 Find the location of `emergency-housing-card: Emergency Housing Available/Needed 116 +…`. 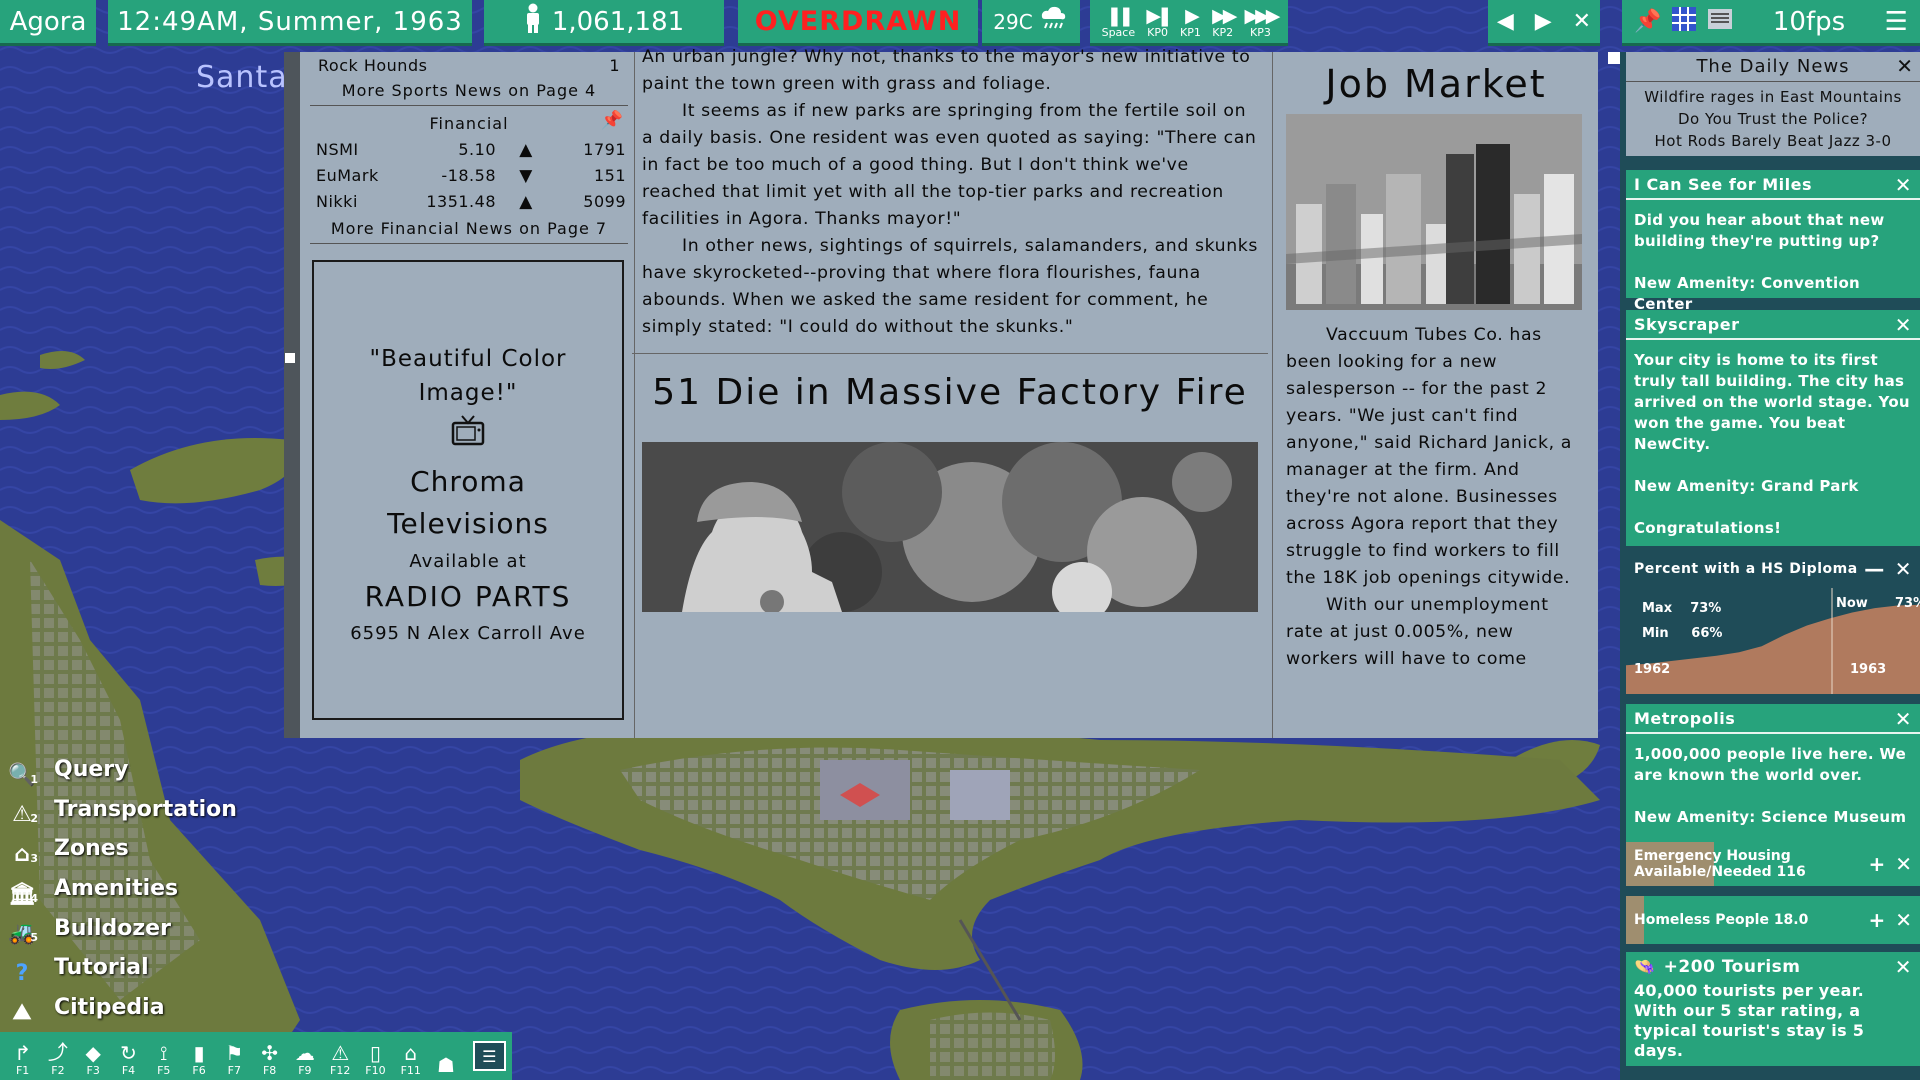

emergency-housing-card: Emergency Housing Available/Needed 116 +… is located at coordinates (1773, 864).